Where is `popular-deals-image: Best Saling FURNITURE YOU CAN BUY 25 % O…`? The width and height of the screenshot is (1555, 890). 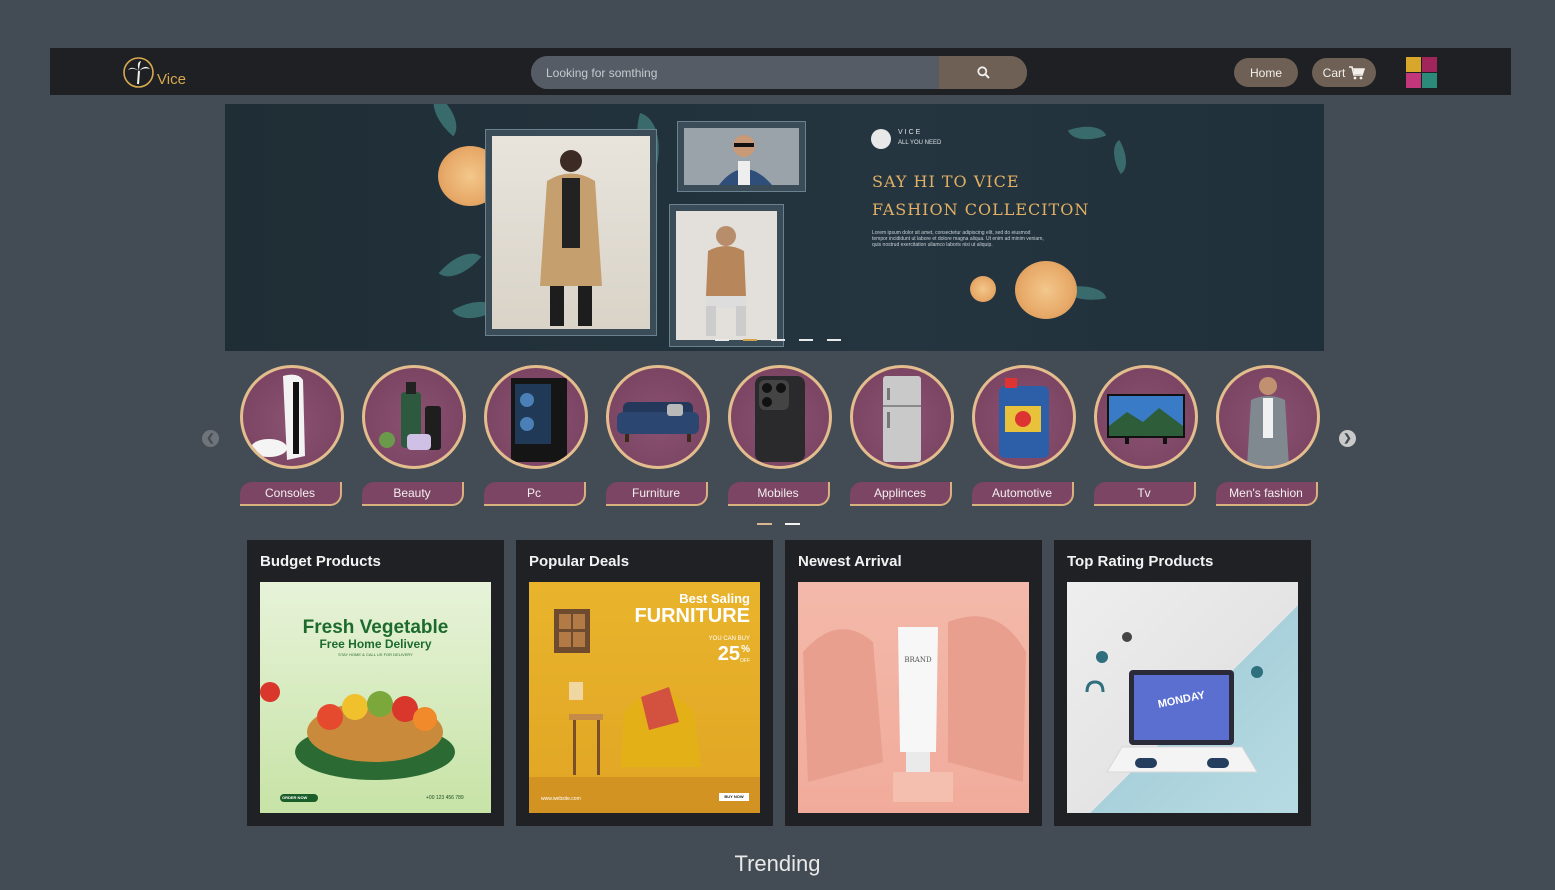
popular-deals-image: Best Saling FURNITURE YOU CAN BUY 25 % O… is located at coordinates (644, 697).